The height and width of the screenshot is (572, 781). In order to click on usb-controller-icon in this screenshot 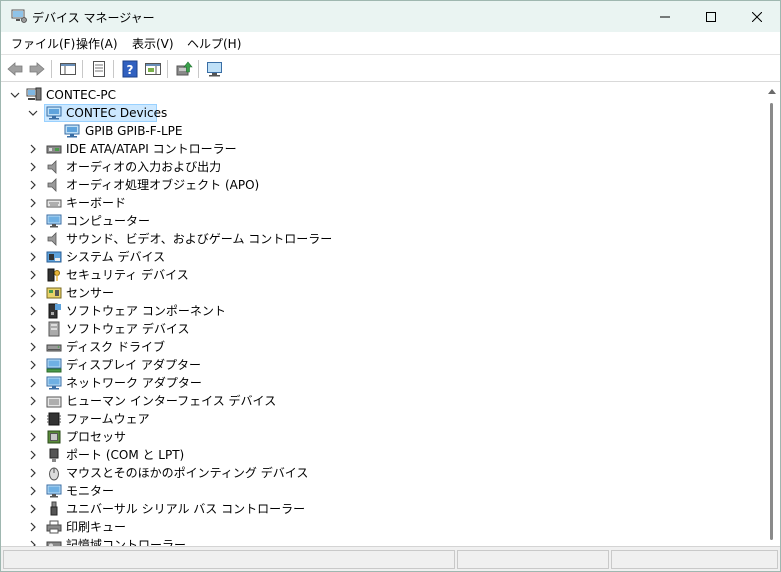, I will do `click(54, 508)`.